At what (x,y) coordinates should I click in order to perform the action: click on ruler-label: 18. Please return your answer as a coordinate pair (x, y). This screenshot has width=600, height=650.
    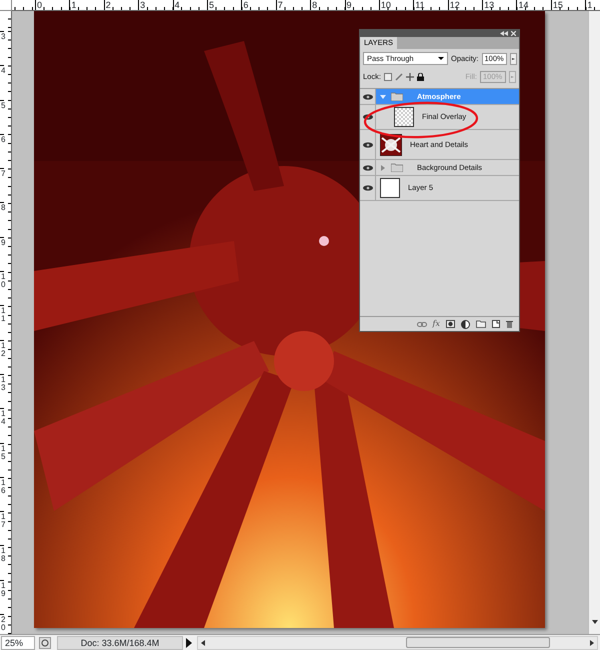
    Looking at the image, I should click on (2, 562).